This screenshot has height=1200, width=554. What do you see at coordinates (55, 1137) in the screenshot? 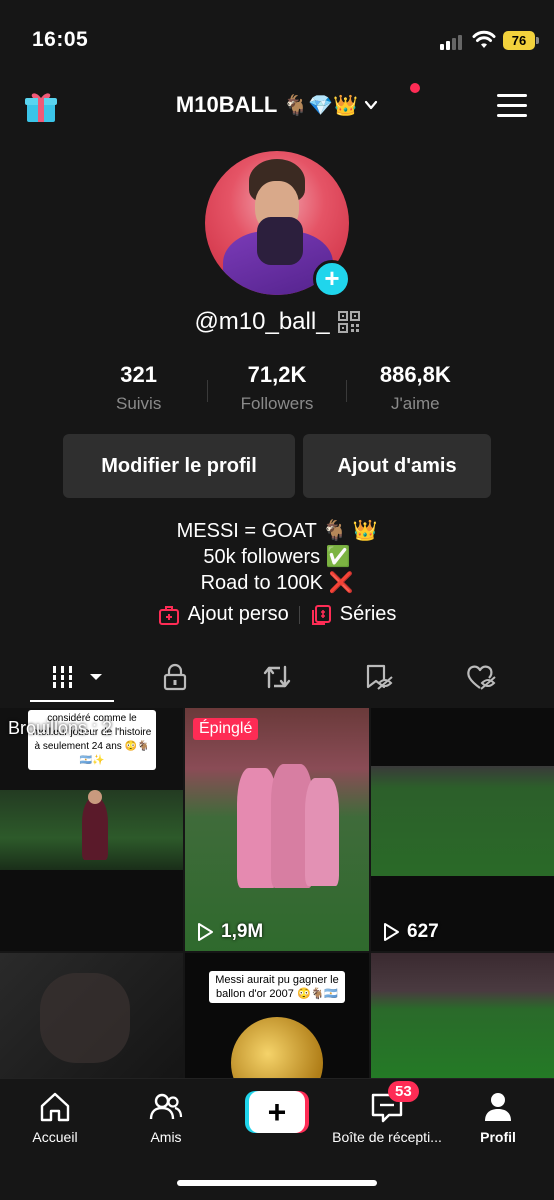
I see `nav-label: Accueil` at bounding box center [55, 1137].